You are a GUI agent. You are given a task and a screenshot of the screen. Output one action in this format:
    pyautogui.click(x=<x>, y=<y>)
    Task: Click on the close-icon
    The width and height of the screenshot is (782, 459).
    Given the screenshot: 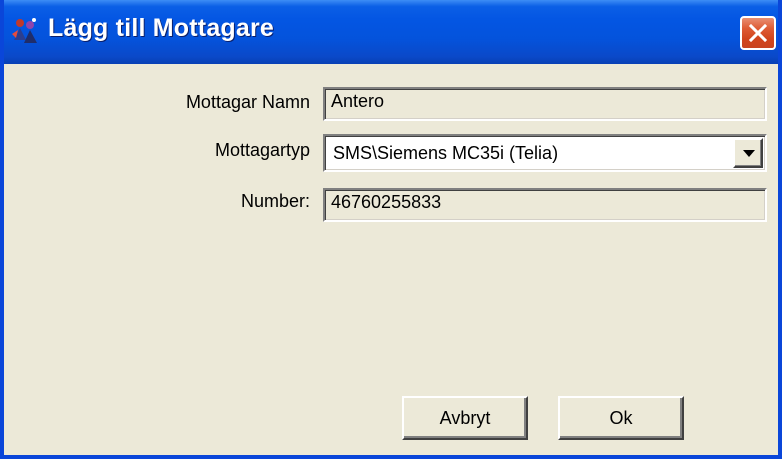 What is the action you would take?
    pyautogui.click(x=758, y=33)
    